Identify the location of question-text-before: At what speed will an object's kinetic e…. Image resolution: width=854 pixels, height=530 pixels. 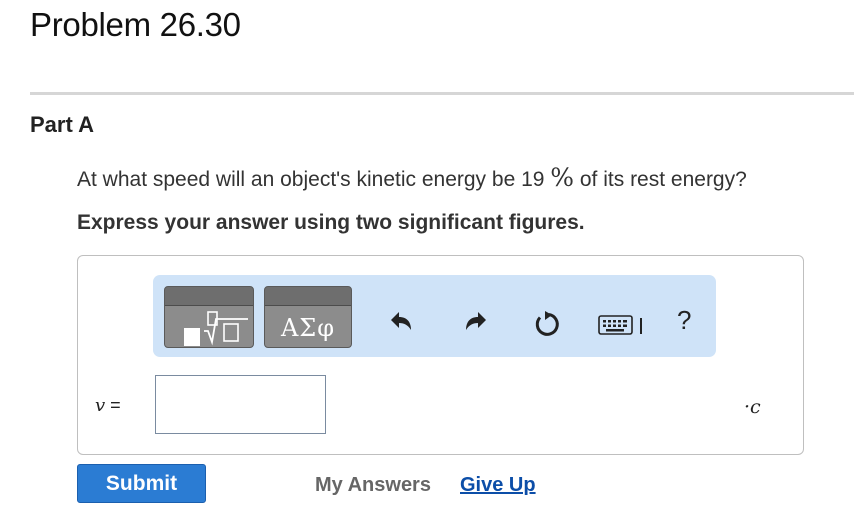
(314, 179).